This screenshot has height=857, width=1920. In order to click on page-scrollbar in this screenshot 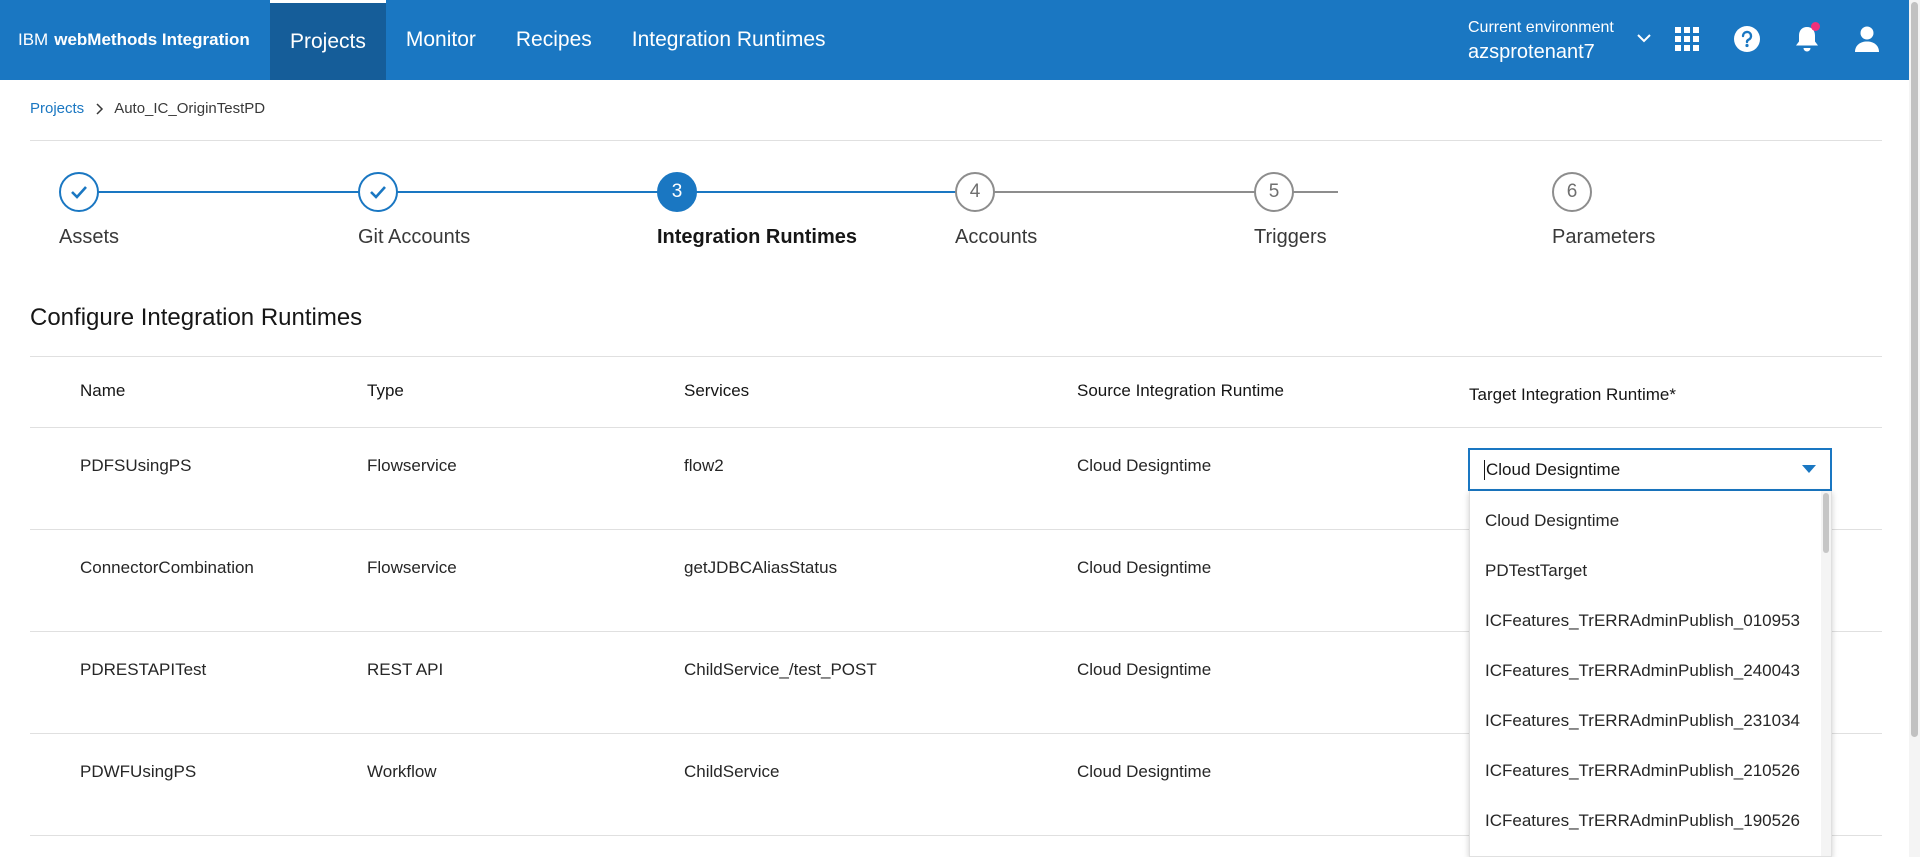, I will do `click(1914, 428)`.